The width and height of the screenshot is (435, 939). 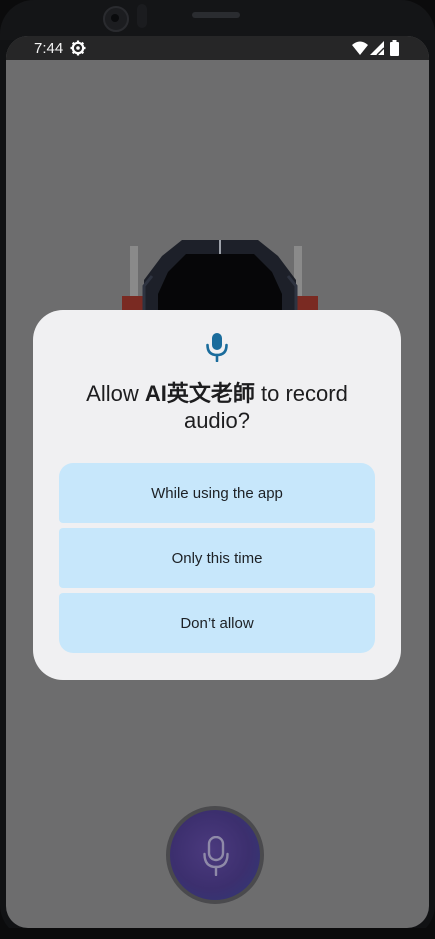 I want to click on earpiece-speaker, so click(x=216, y=15).